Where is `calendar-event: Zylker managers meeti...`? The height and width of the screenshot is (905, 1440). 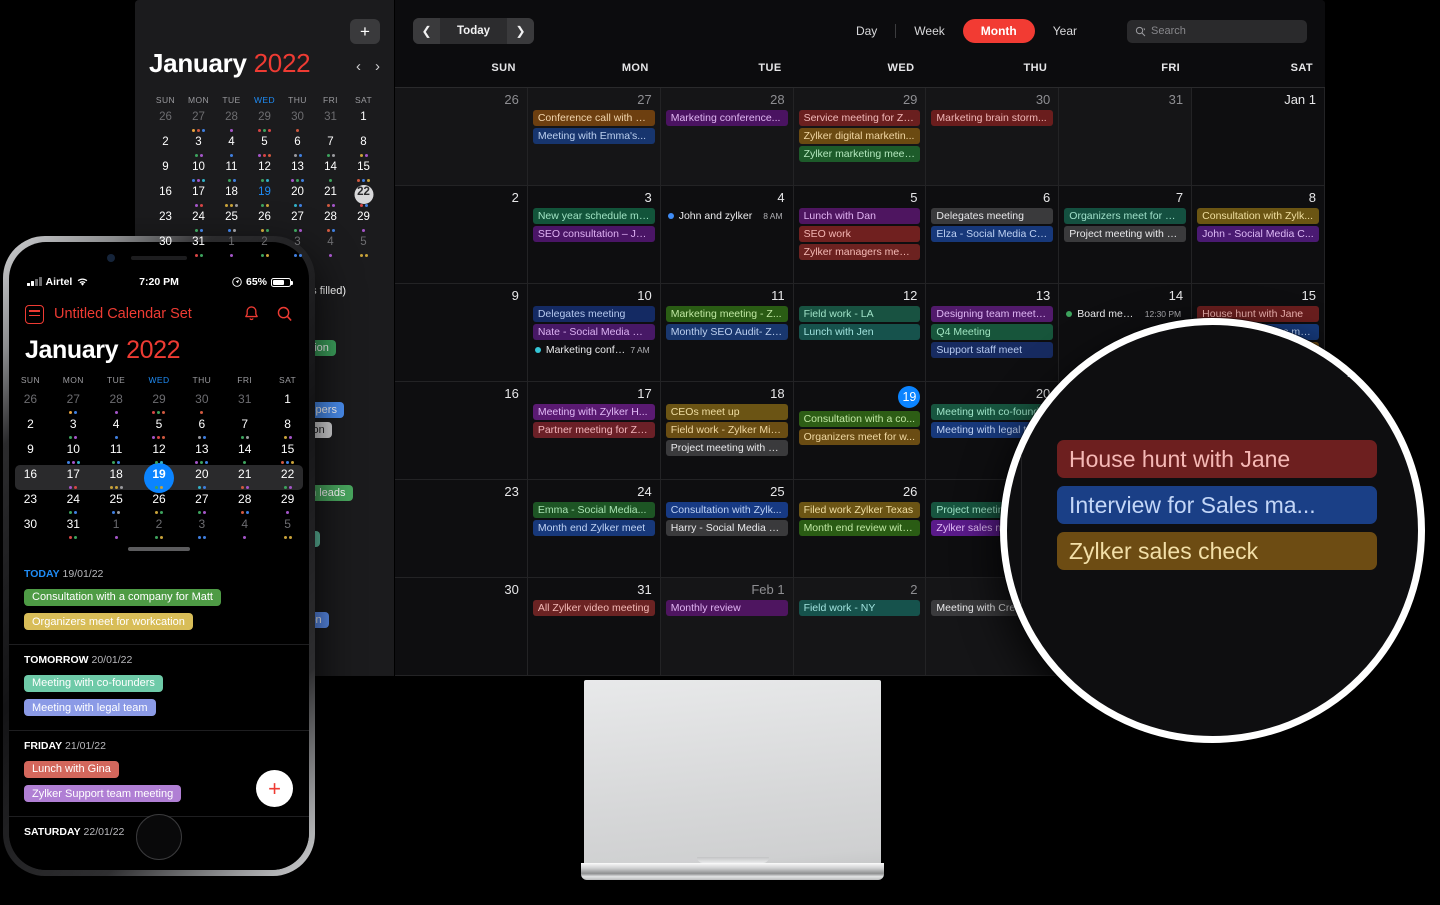
calendar-event: Zylker managers meeti... is located at coordinates (859, 252).